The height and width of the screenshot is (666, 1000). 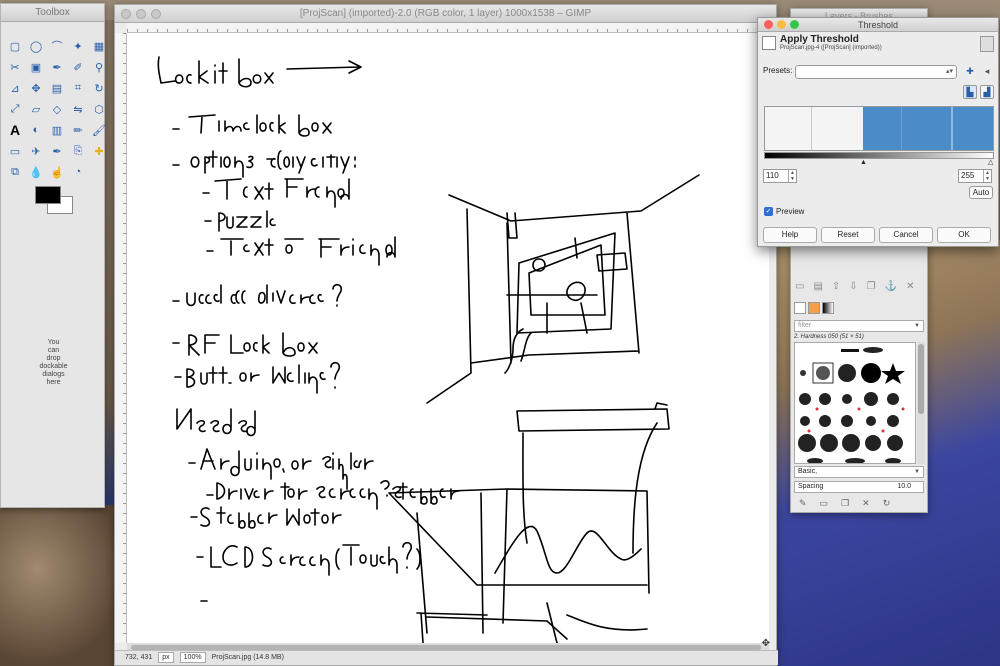 I want to click on dock-tabs, so click(x=814, y=308).